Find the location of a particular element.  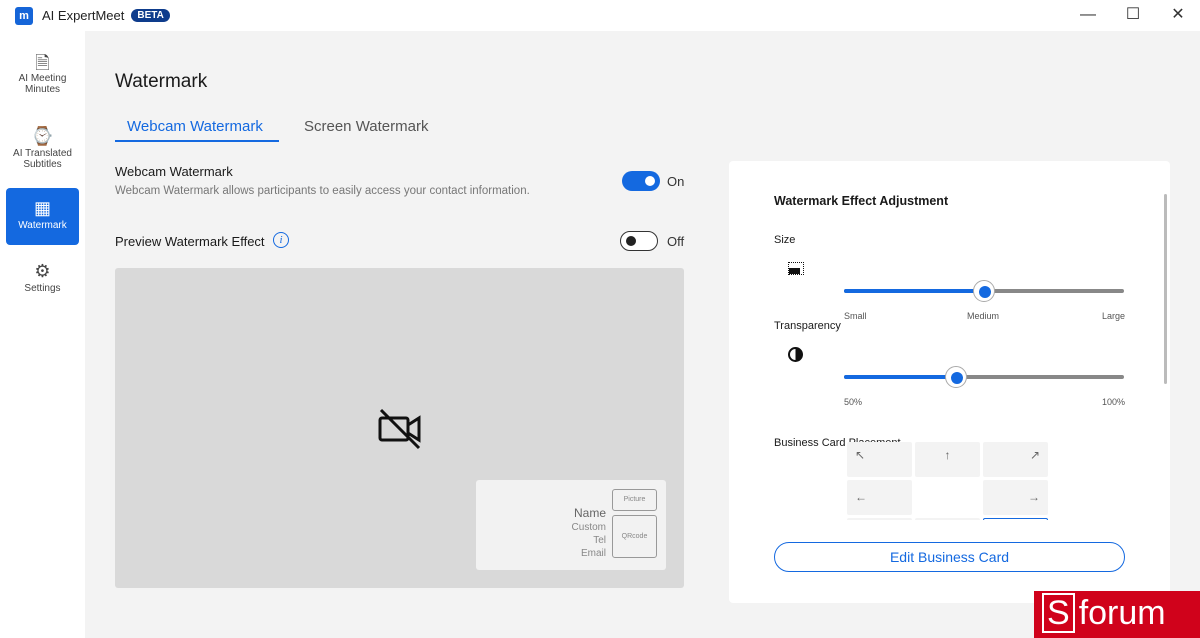

card-picture: Picture is located at coordinates (634, 500).